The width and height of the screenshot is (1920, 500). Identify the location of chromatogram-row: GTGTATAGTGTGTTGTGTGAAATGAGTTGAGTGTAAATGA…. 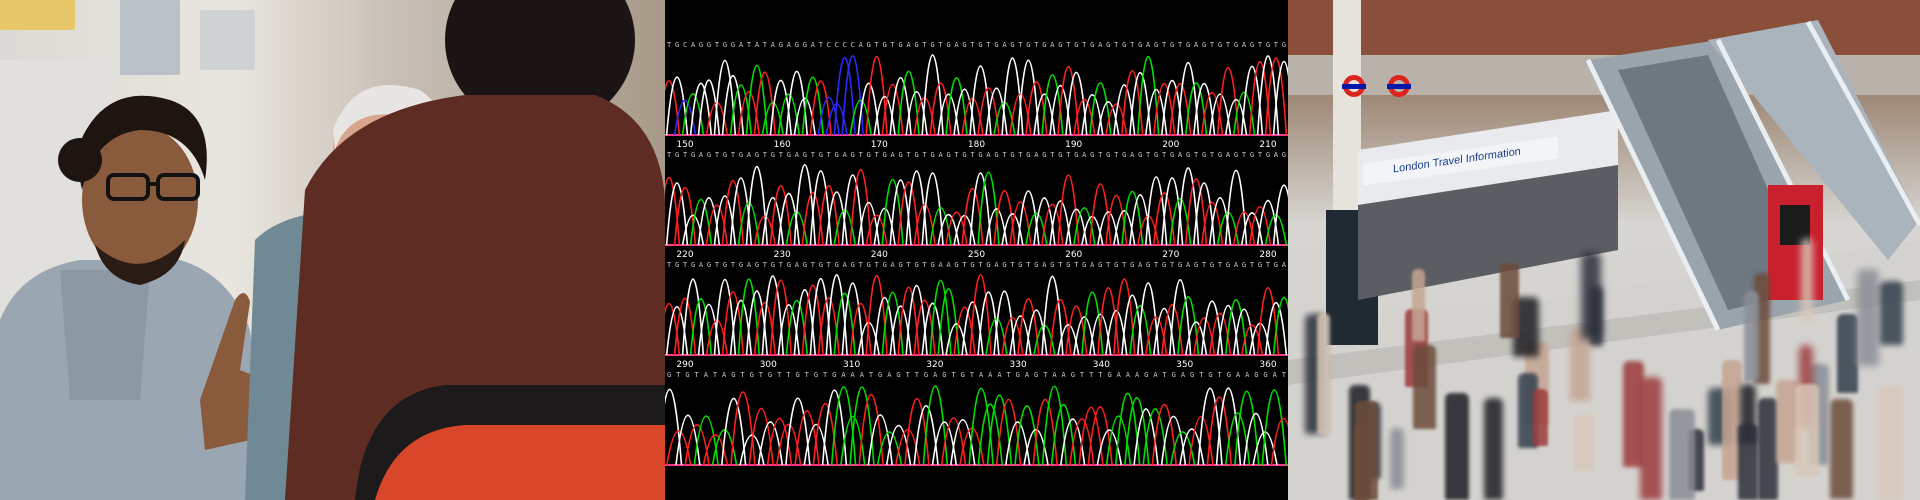
(976, 418).